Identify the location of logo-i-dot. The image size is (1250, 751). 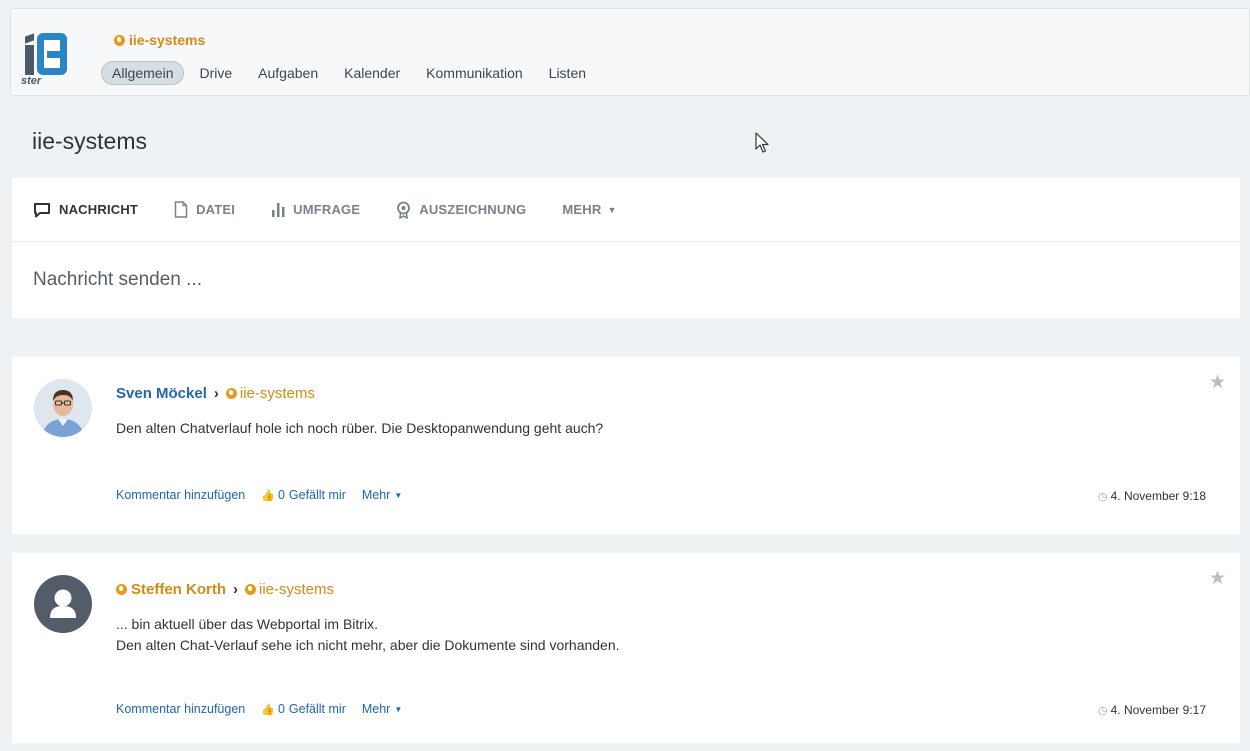
(29, 38).